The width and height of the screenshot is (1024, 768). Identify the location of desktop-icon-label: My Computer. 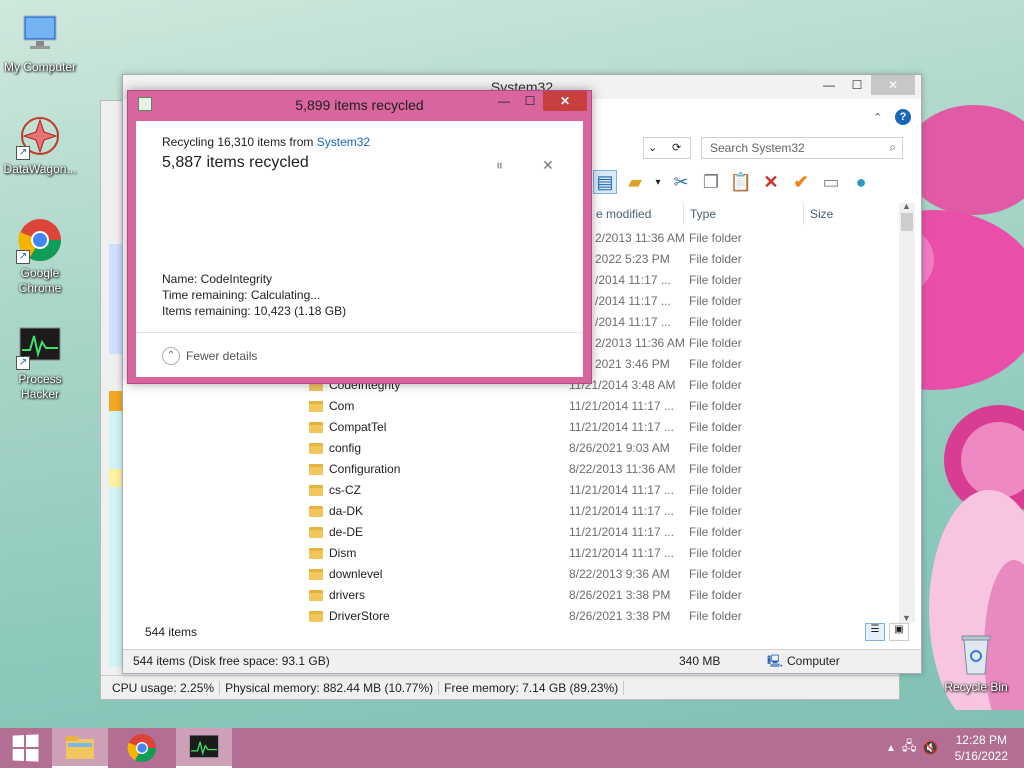
(40, 67).